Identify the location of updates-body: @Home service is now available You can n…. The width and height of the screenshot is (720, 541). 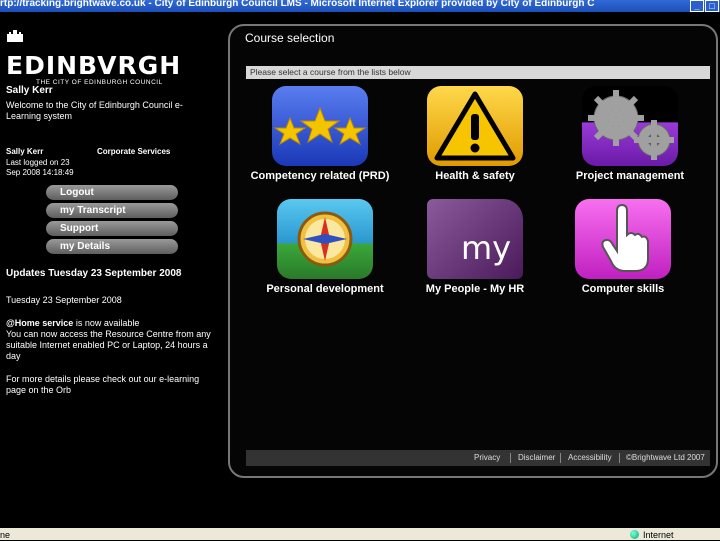
(113, 340).